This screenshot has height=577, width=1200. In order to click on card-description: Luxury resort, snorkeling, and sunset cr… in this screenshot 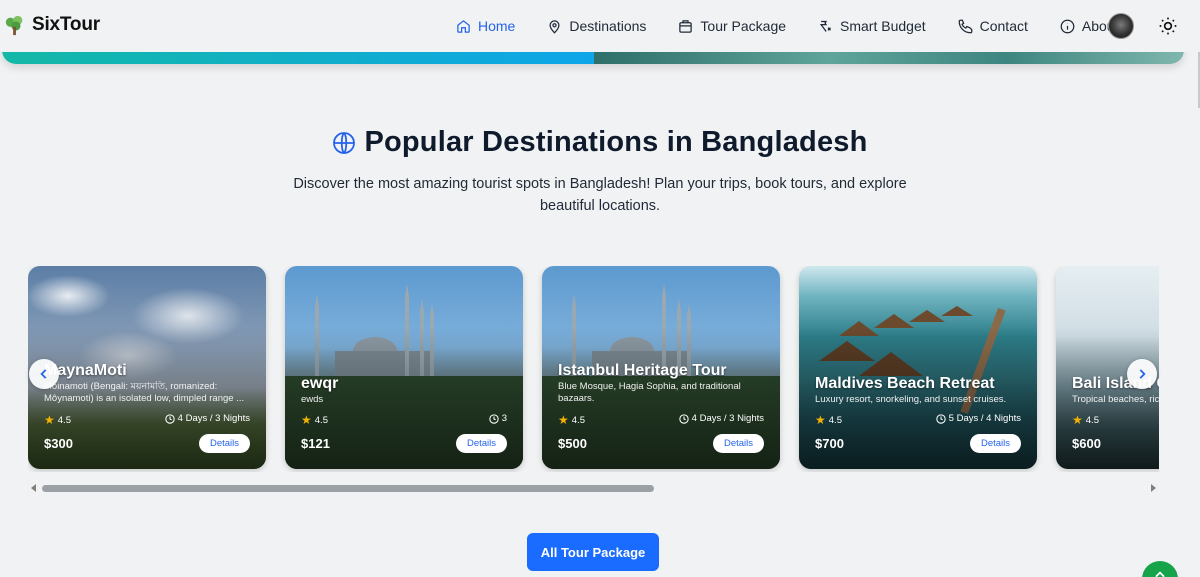, I will do `click(911, 399)`.